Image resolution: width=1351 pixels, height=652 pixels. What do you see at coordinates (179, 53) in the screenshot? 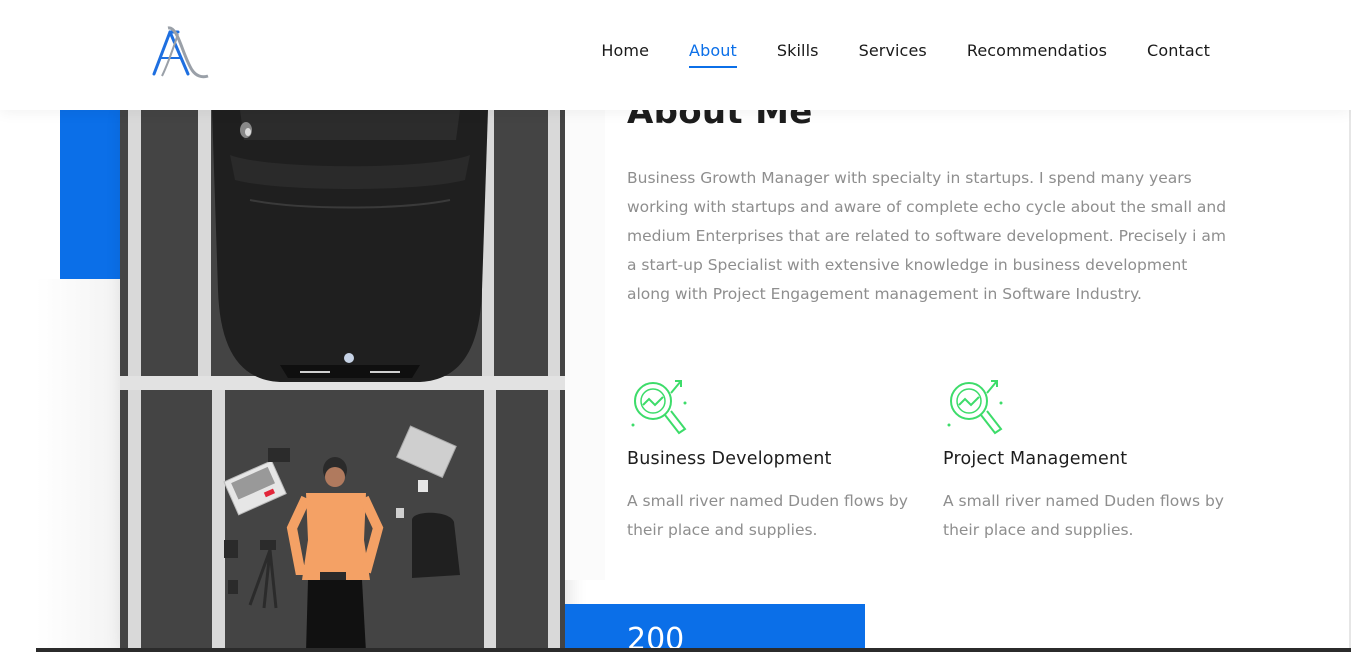
I see `aa-monogram-logo` at bounding box center [179, 53].